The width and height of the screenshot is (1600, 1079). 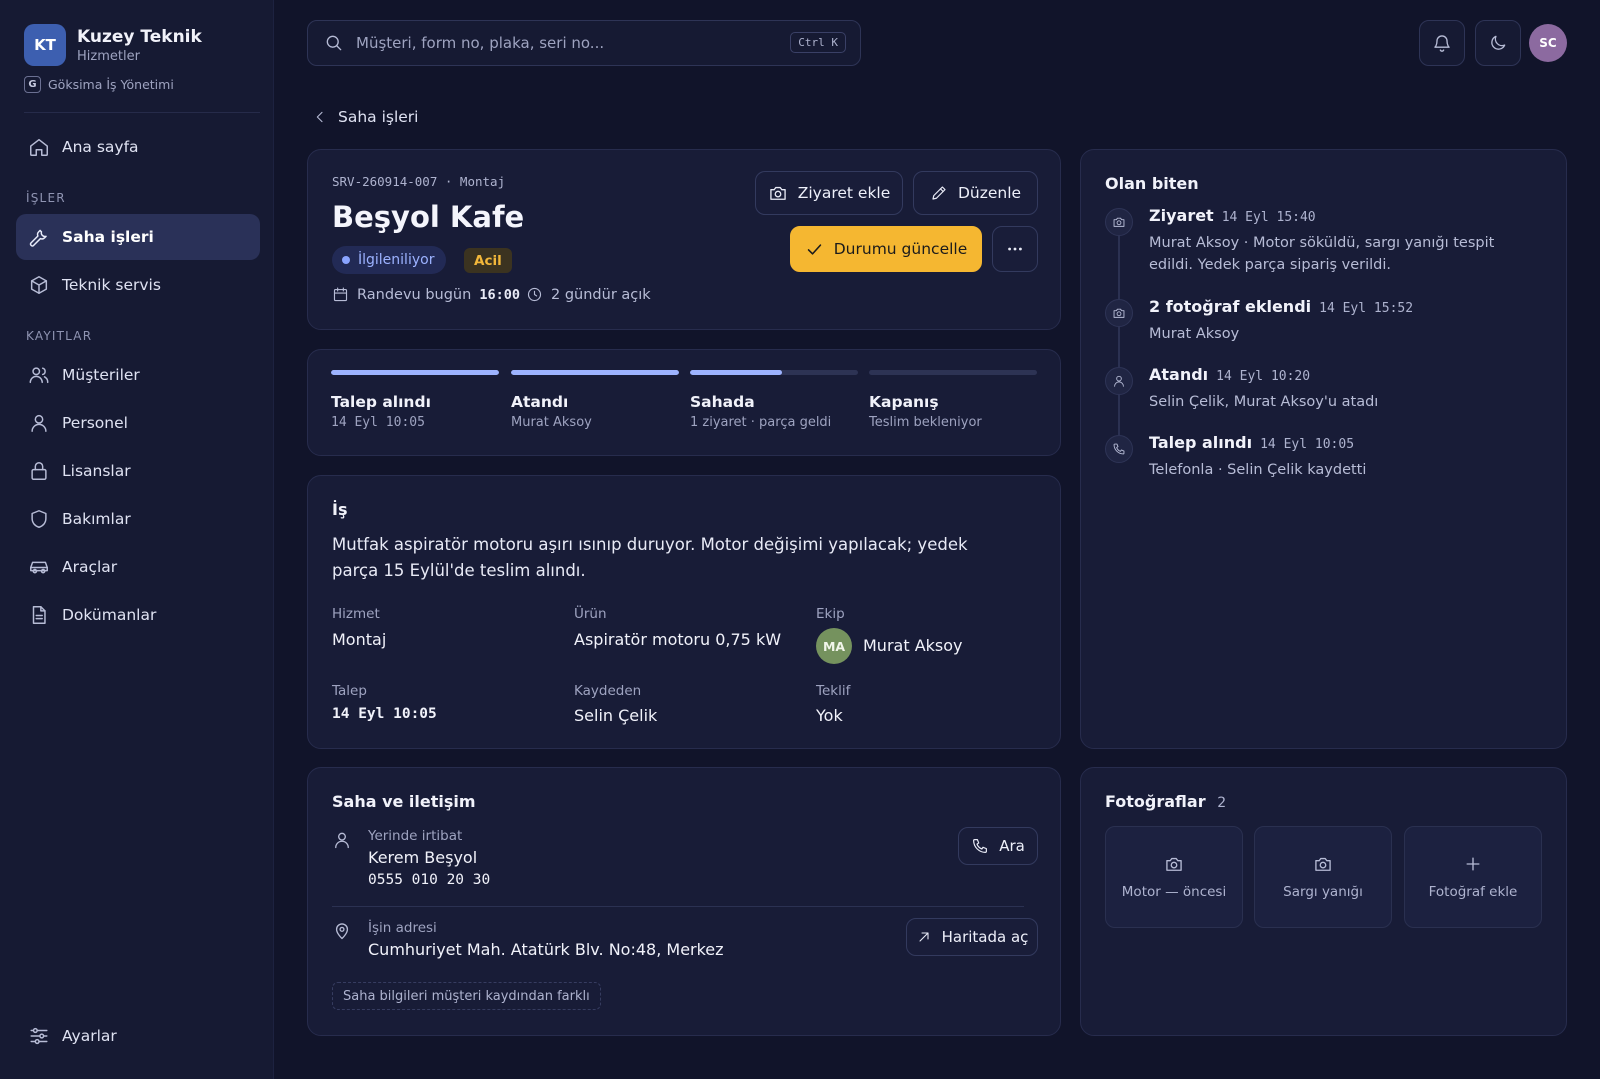 I want to click on photo-count: 2, so click(x=1222, y=803).